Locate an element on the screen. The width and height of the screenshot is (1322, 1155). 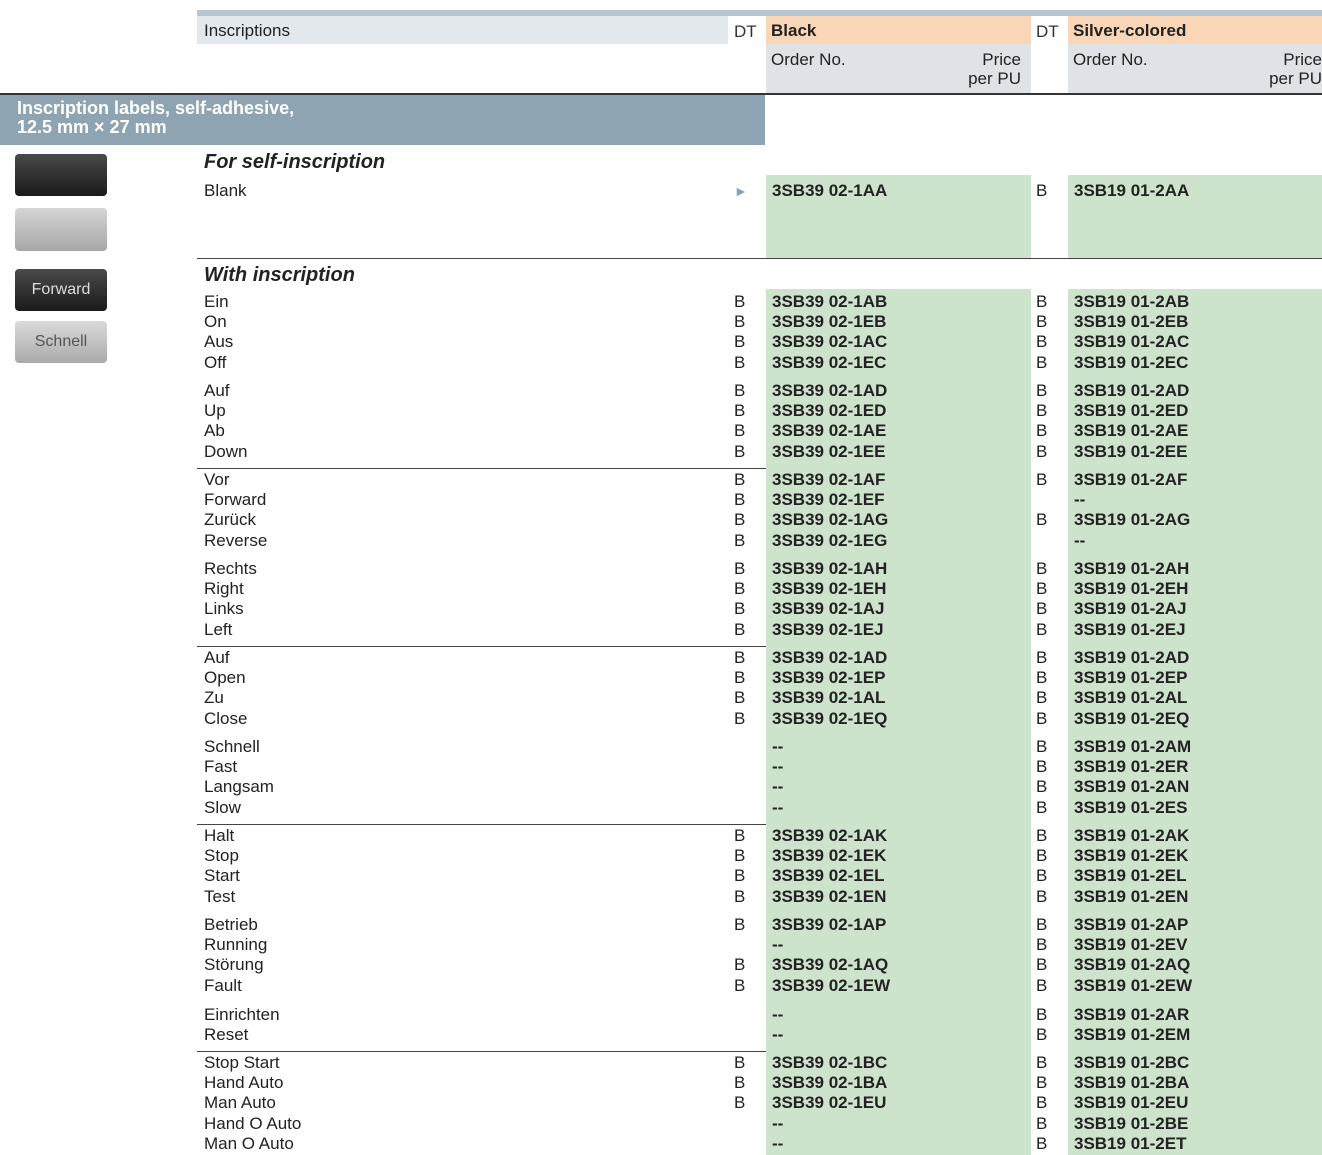
order-no-silver: 3SB19 01-2BA is located at coordinates (1132, 1082).